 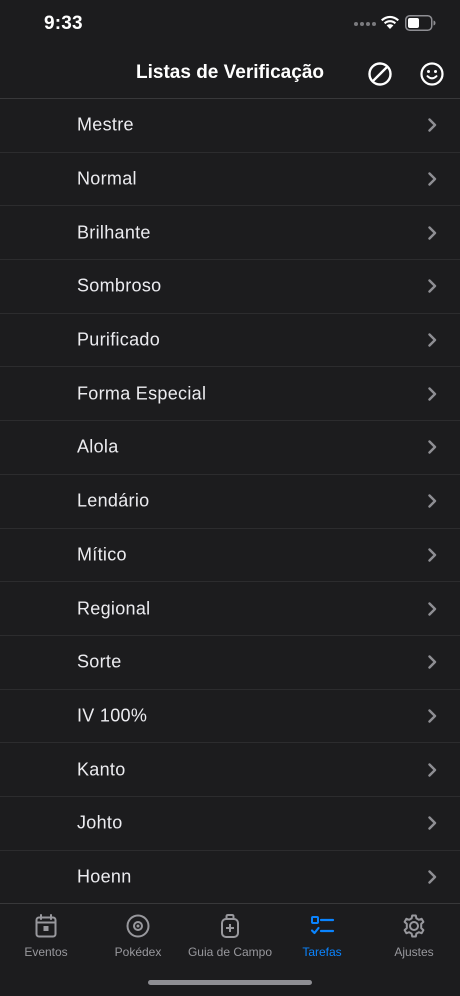 I want to click on list-item-label: Sombroso, so click(x=119, y=285).